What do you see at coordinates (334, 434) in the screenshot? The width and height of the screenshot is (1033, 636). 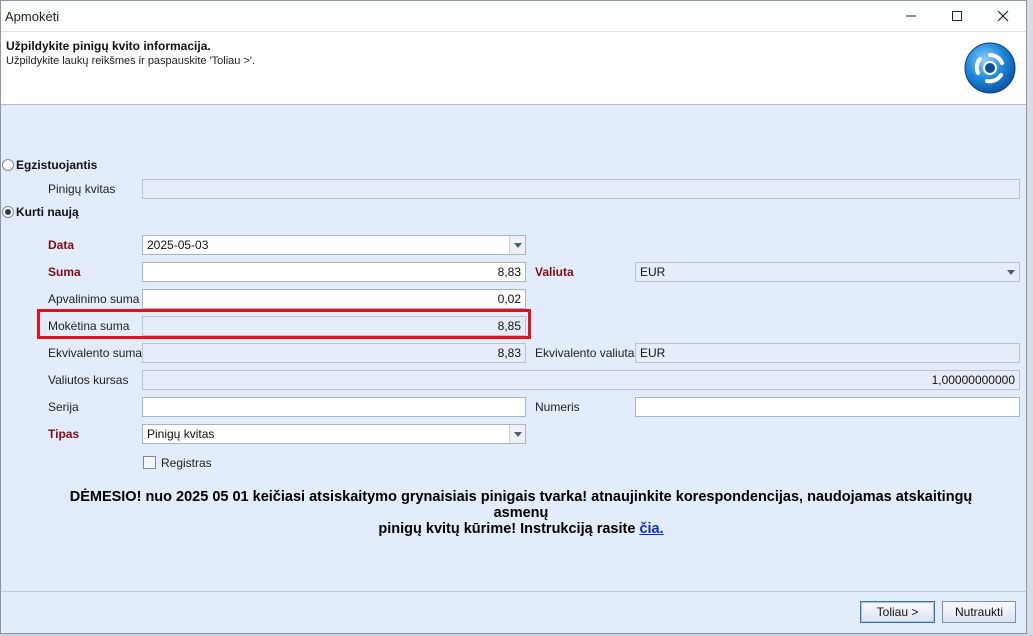 I see `tipas-select: Pinigų kvitas` at bounding box center [334, 434].